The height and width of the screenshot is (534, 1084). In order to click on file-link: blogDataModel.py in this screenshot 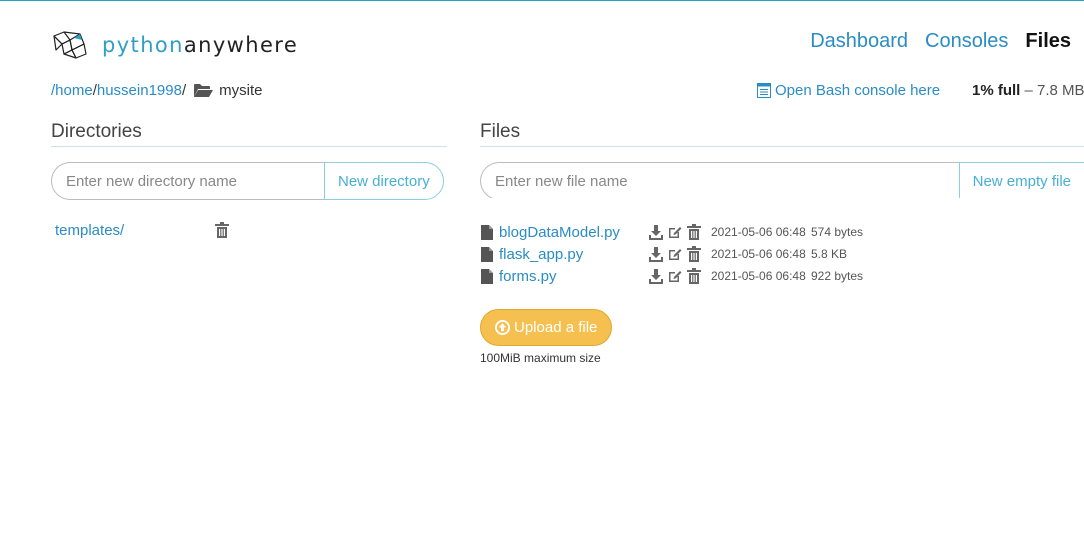, I will do `click(559, 232)`.